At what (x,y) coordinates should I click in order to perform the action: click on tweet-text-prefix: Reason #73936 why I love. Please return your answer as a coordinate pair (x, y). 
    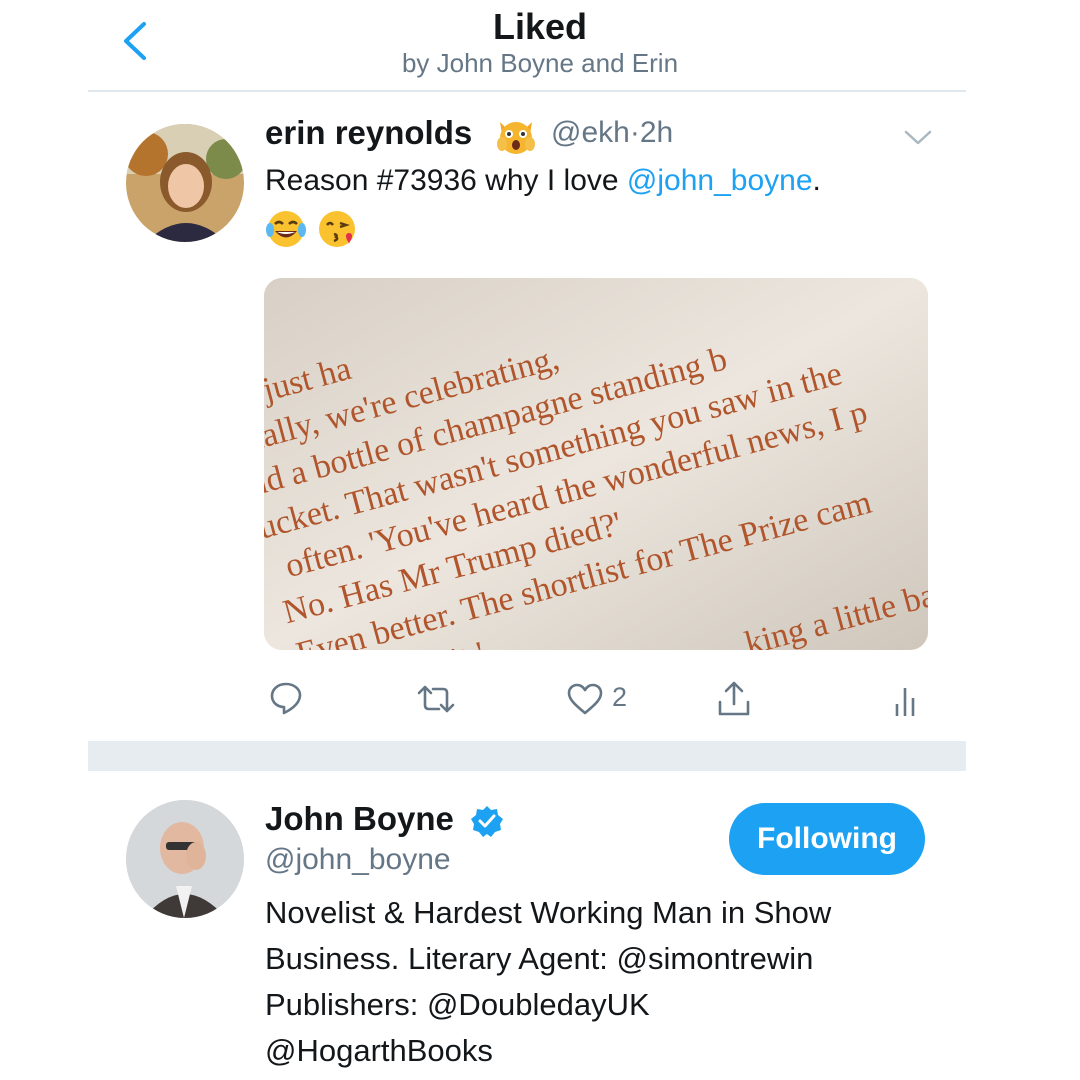
    Looking at the image, I should click on (446, 180).